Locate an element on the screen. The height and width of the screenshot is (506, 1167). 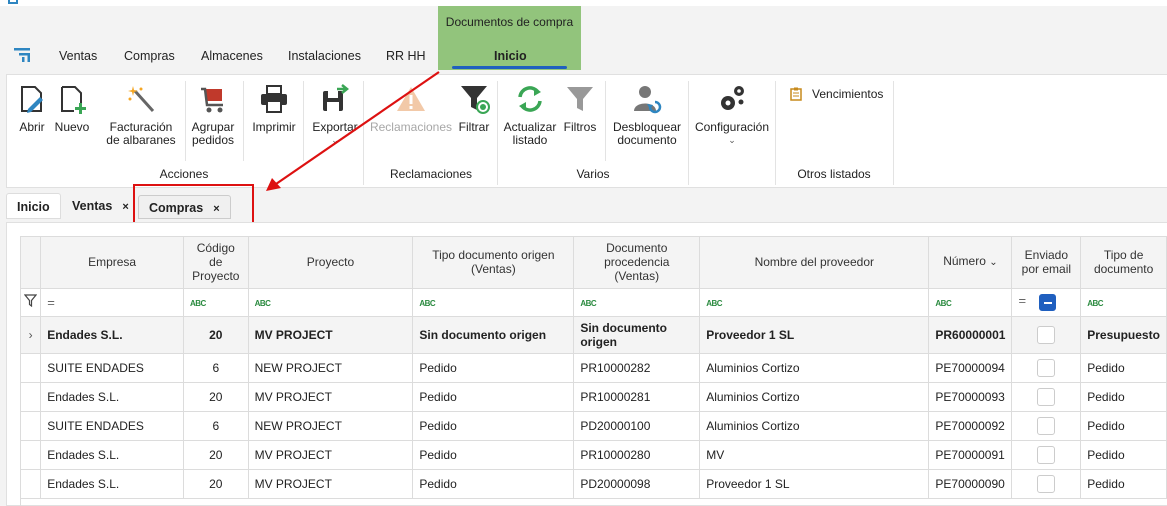
reclamaciones-label: Reclamaciones is located at coordinates (411, 127).